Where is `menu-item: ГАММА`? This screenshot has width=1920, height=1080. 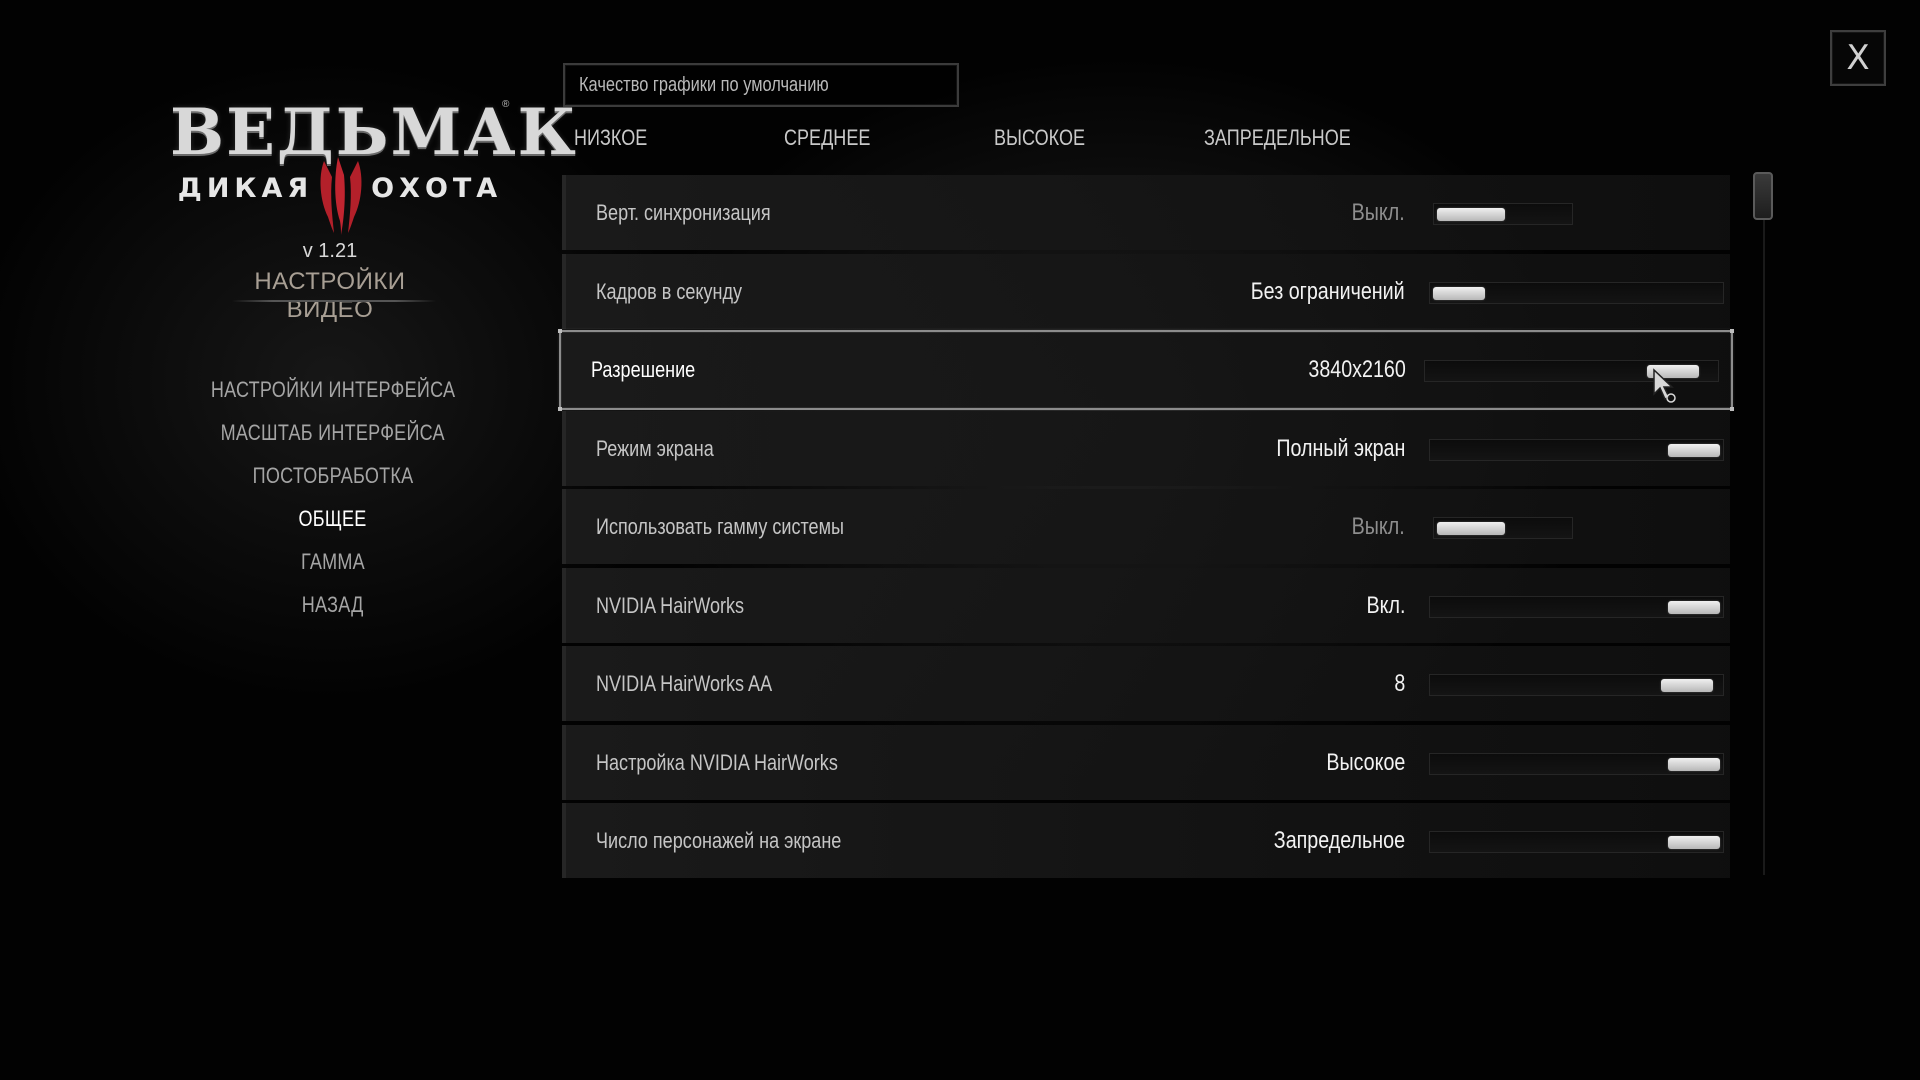 menu-item: ГАММА is located at coordinates (333, 561).